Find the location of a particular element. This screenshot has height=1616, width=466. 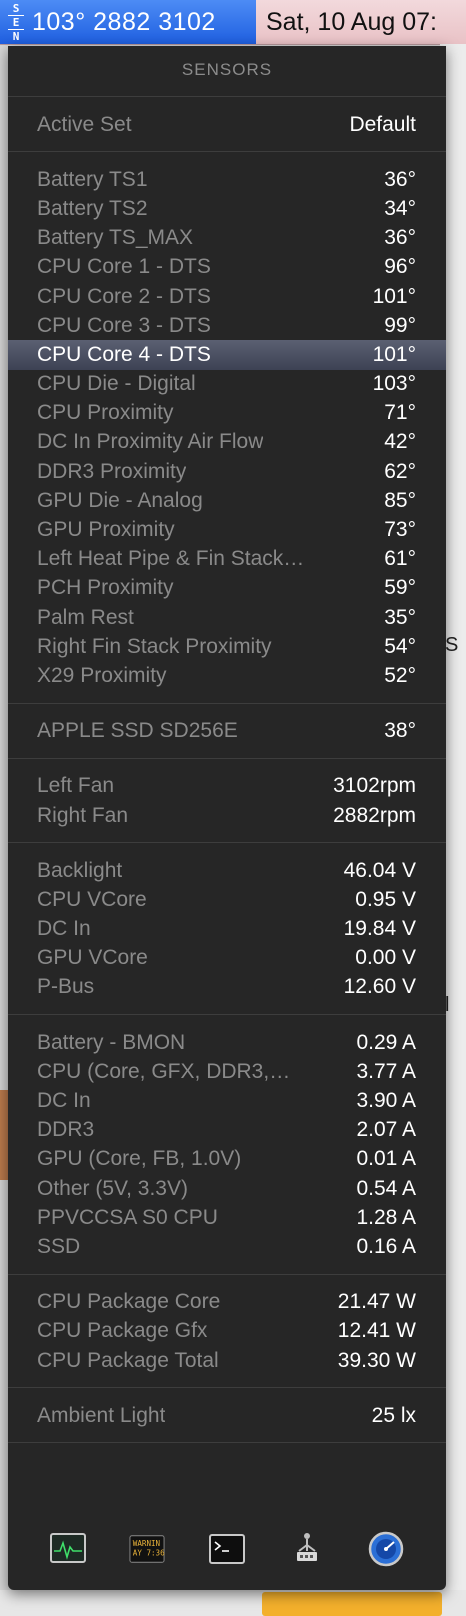

voltage-row: CPU VCore 0.95 V is located at coordinates (227, 899).